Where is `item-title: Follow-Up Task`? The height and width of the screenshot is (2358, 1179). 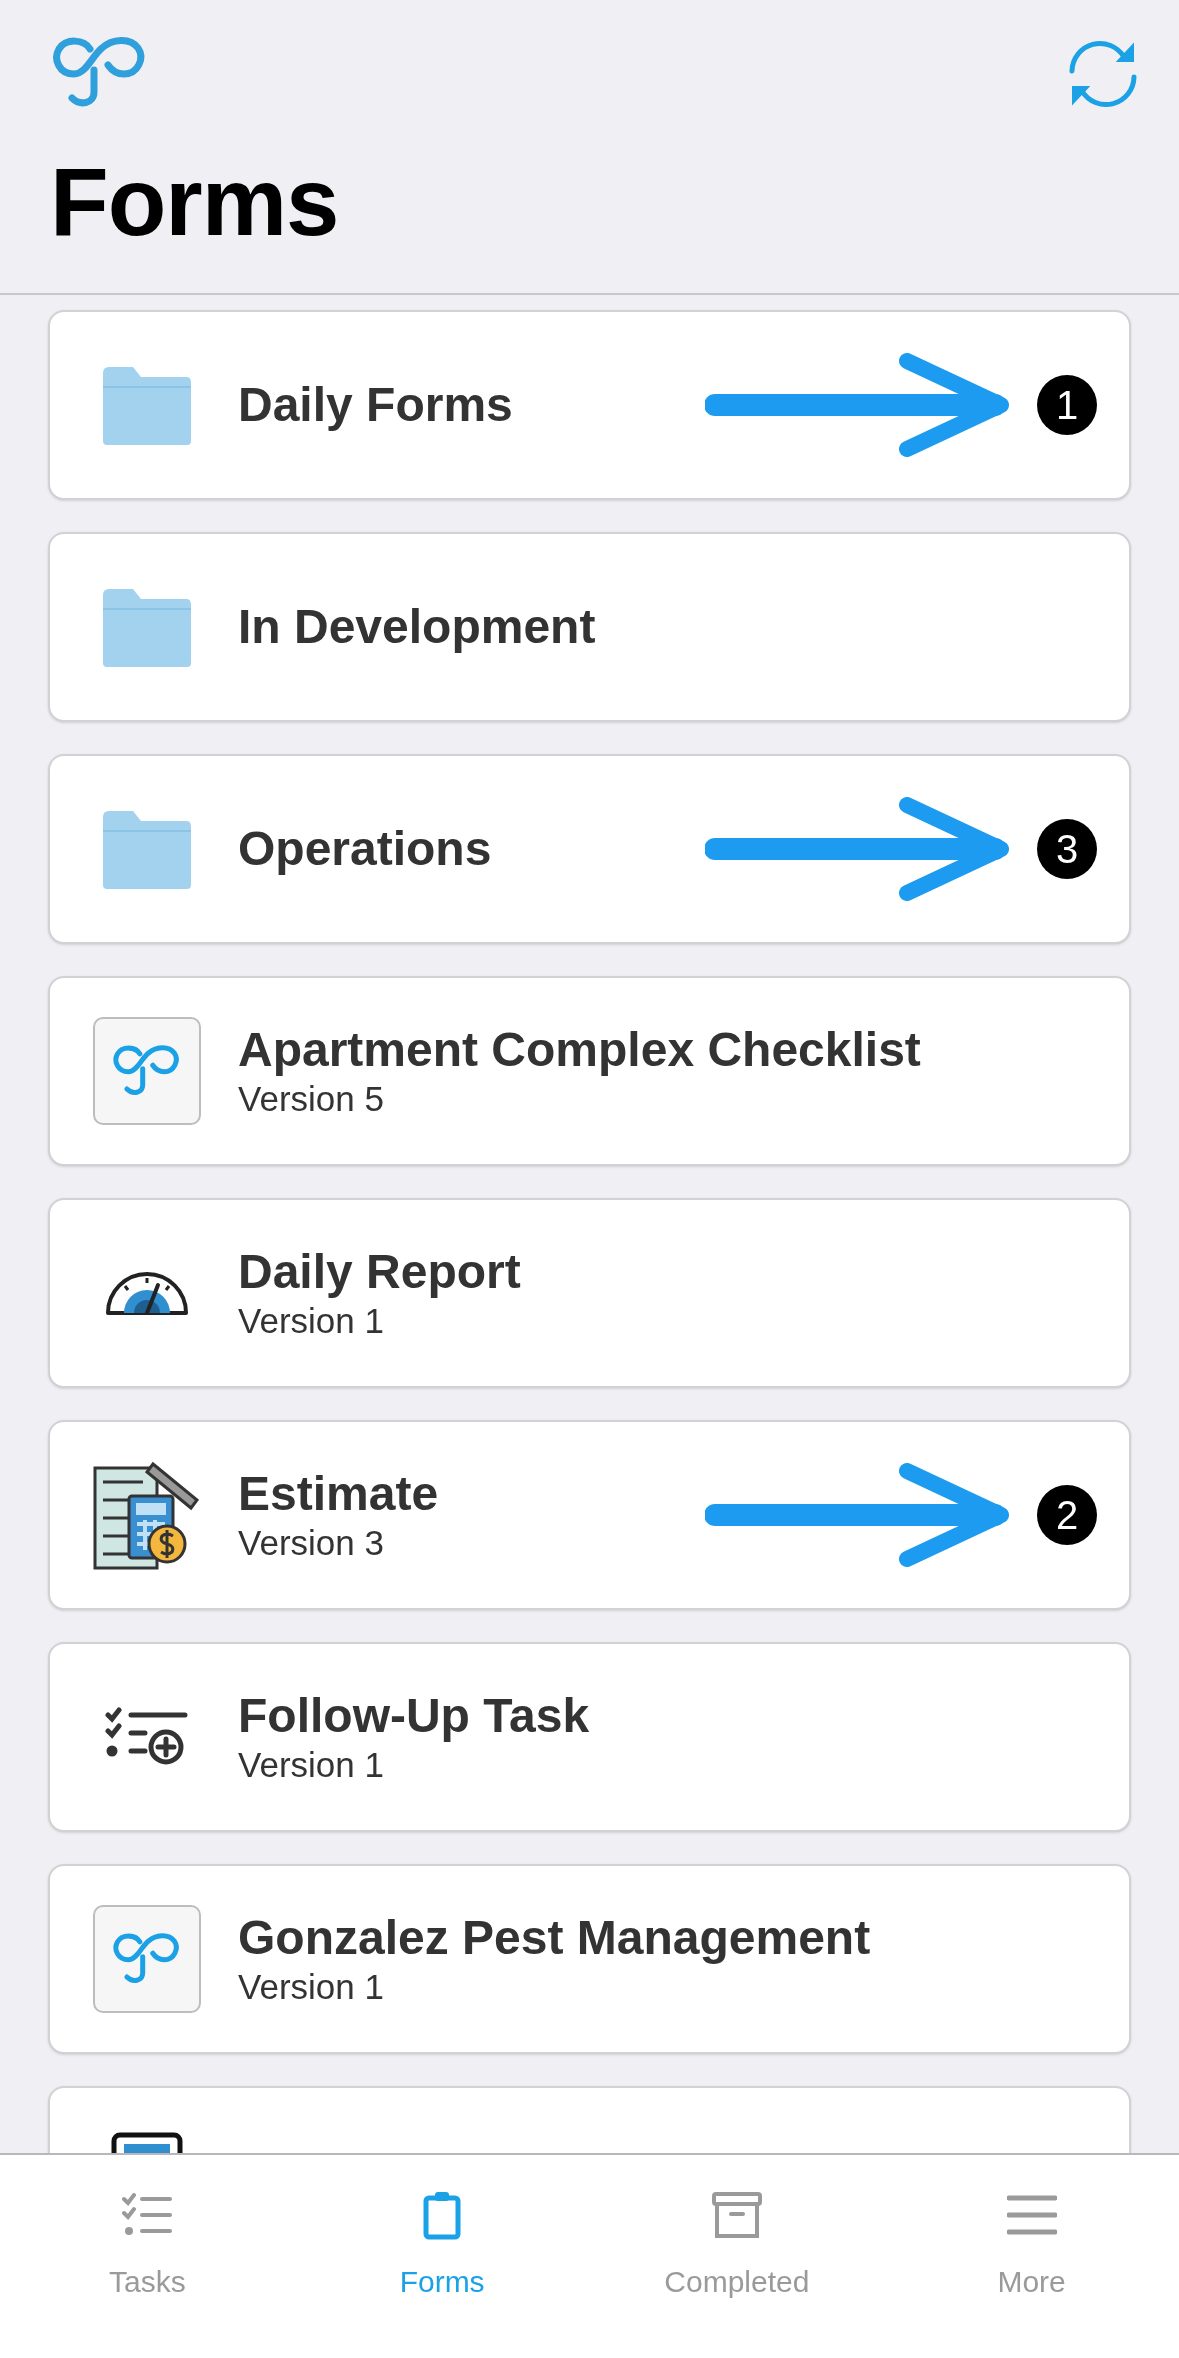
item-title: Follow-Up Task is located at coordinates (414, 1716).